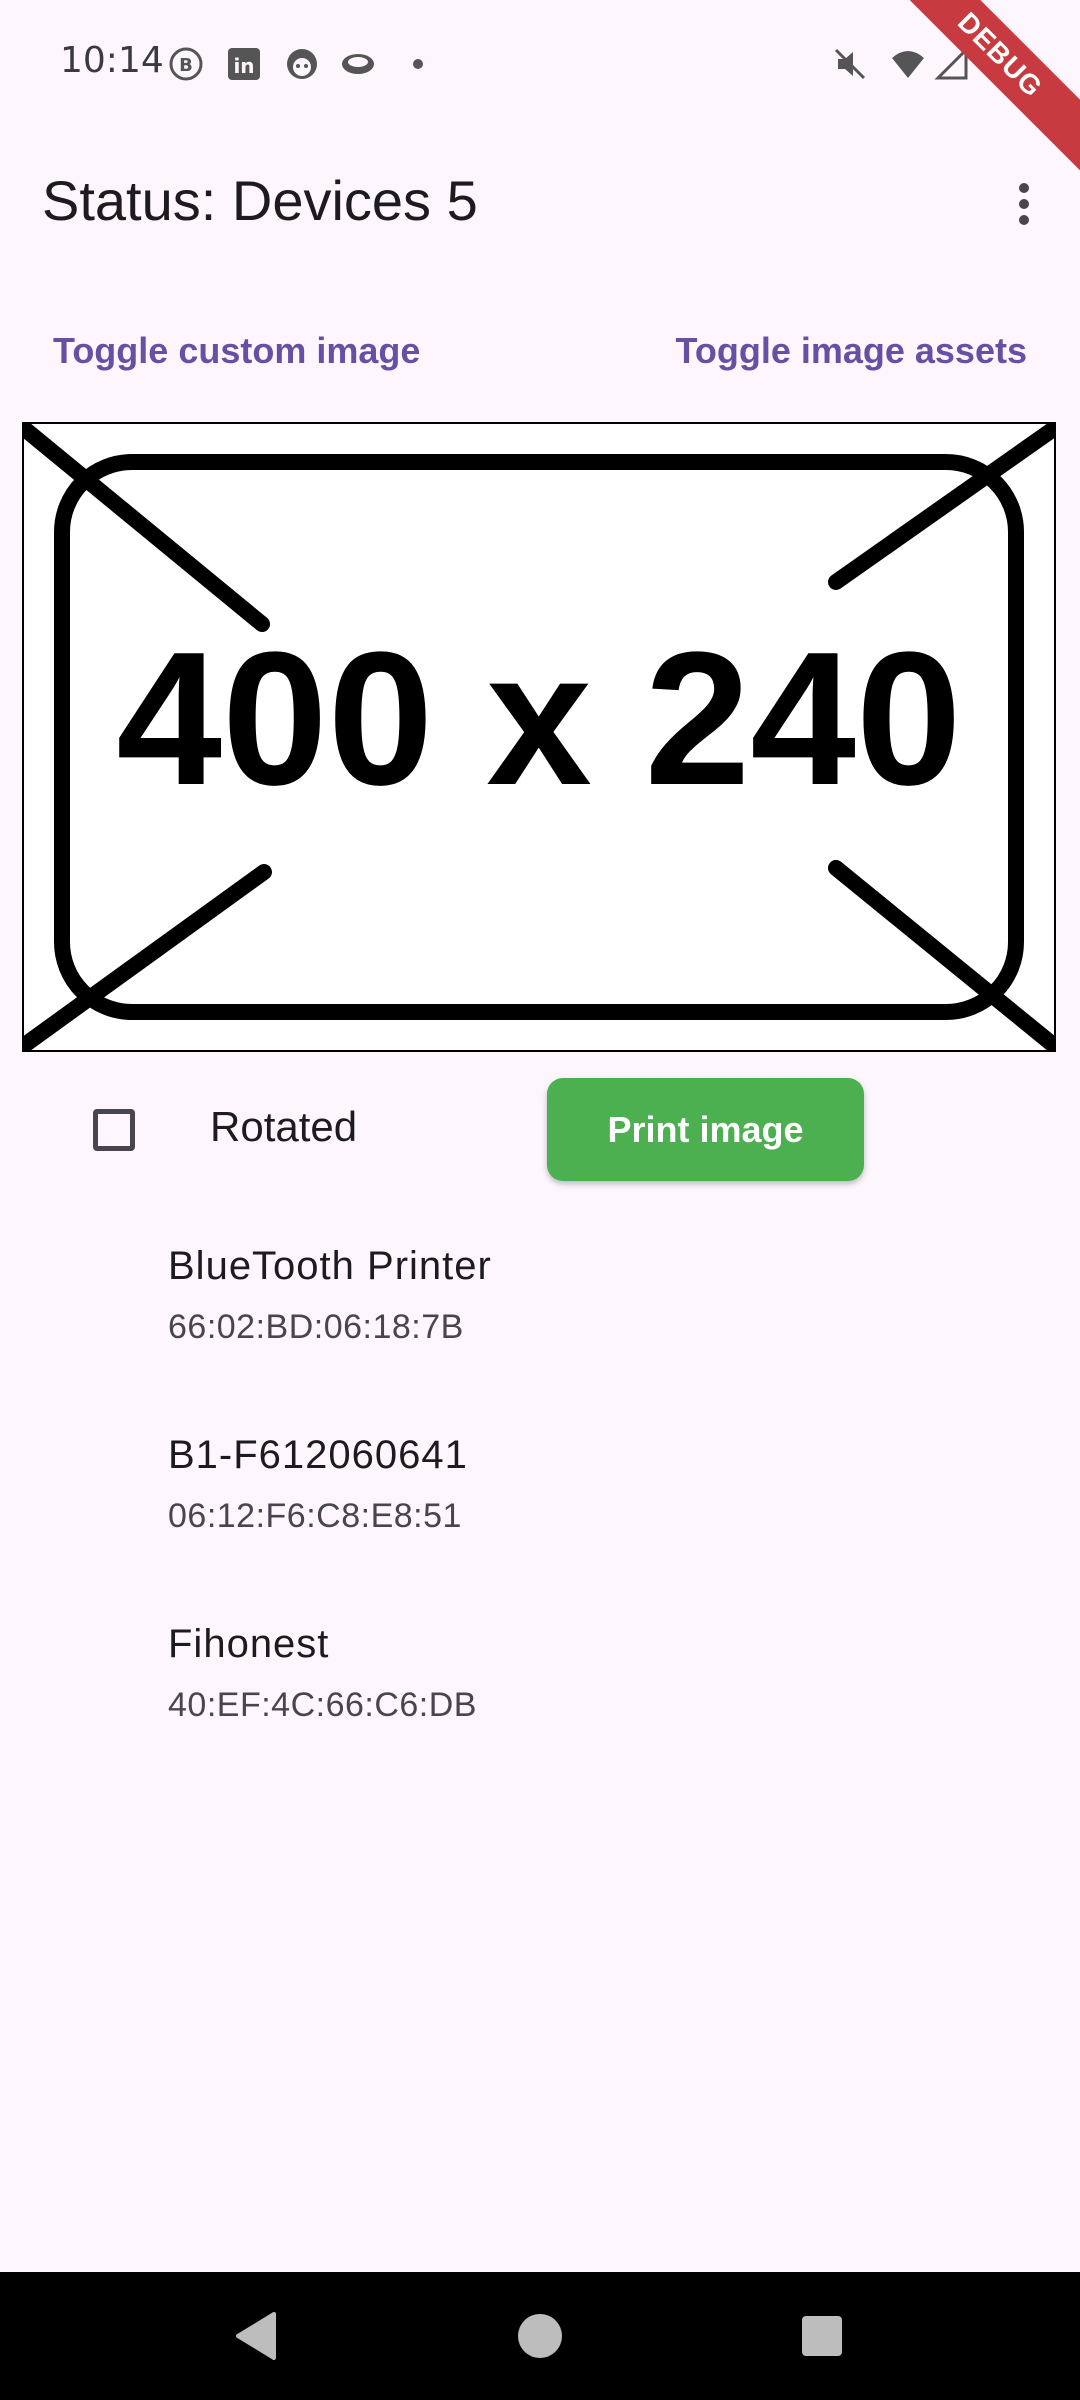 The width and height of the screenshot is (1080, 2400). I want to click on placeholder-label: 400 x 240, so click(538, 719).